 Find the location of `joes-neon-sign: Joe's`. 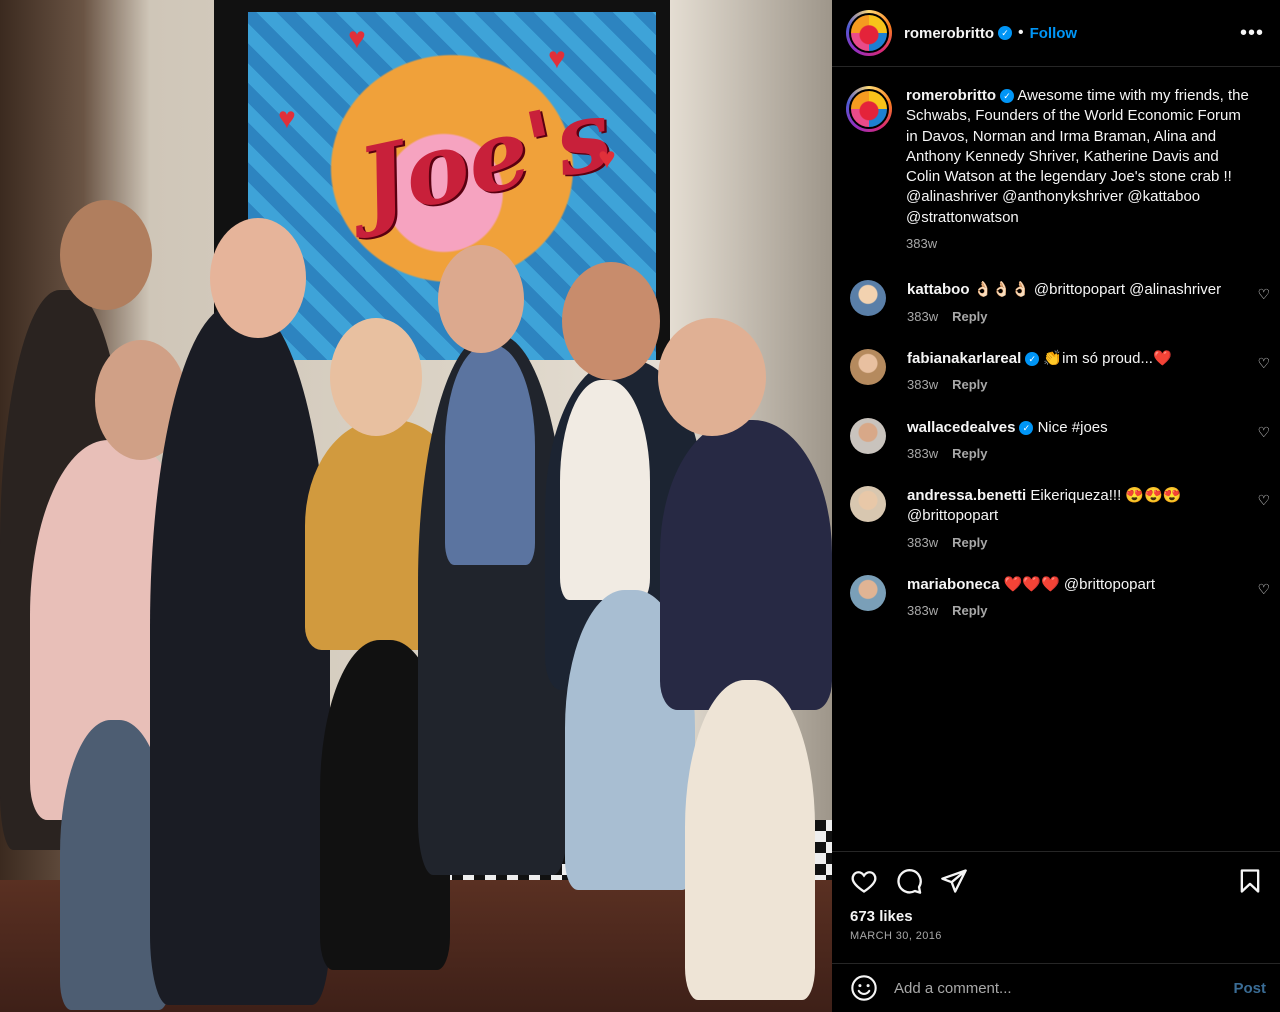

joes-neon-sign: Joe's is located at coordinates (485, 158).